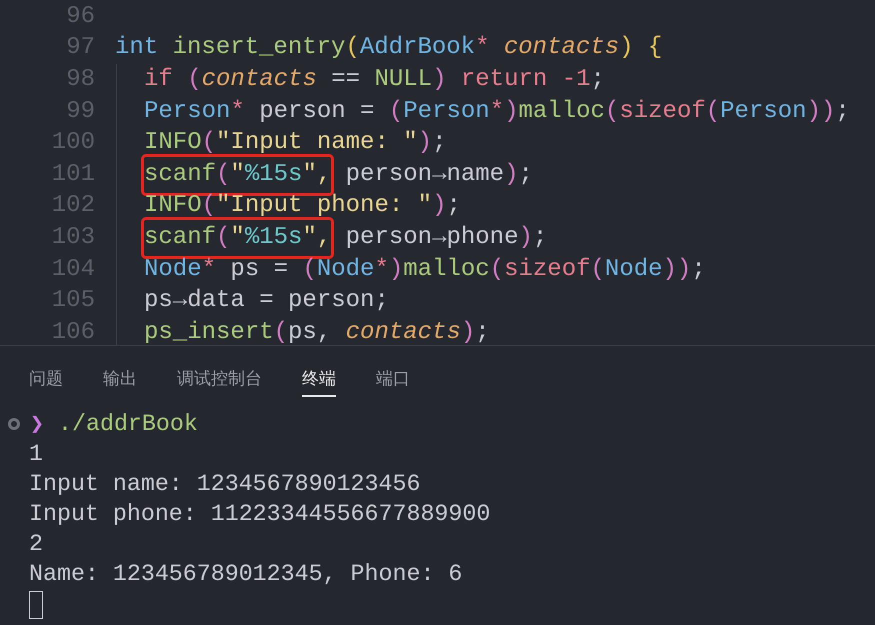 The image size is (875, 625). What do you see at coordinates (36, 605) in the screenshot?
I see `terminal-cursor` at bounding box center [36, 605].